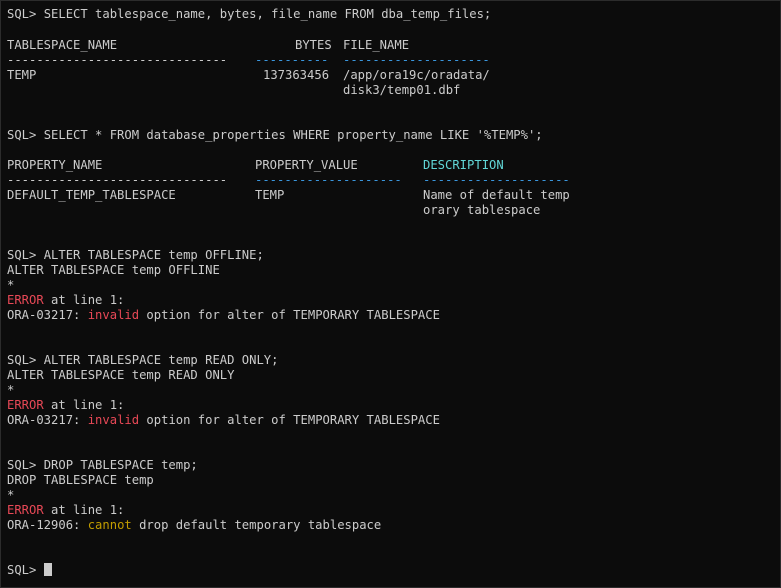 Image resolution: width=781 pixels, height=588 pixels. What do you see at coordinates (256, 525) in the screenshot?
I see `ora-text: drop default temporary tablespace` at bounding box center [256, 525].